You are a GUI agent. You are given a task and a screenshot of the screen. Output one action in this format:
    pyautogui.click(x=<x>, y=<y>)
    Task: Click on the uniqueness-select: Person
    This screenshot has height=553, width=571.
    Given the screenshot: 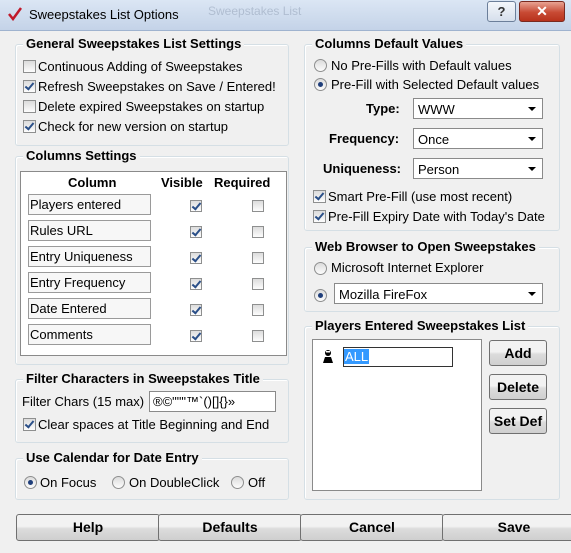 What is the action you would take?
    pyautogui.click(x=478, y=168)
    